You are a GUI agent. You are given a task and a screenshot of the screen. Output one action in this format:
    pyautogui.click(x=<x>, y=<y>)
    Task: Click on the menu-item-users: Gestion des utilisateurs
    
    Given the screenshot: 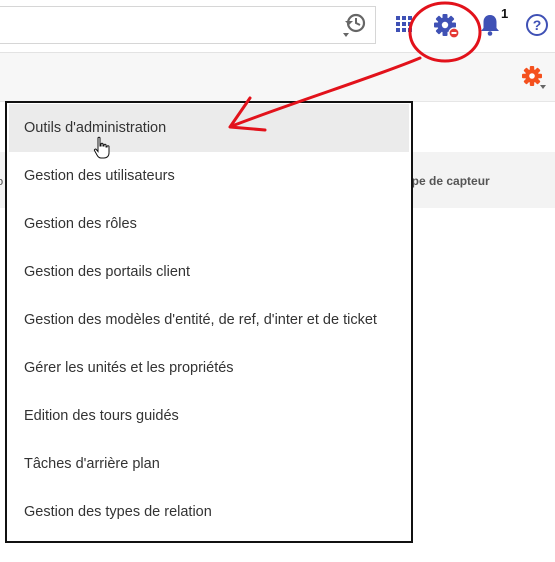 What is the action you would take?
    pyautogui.click(x=209, y=176)
    